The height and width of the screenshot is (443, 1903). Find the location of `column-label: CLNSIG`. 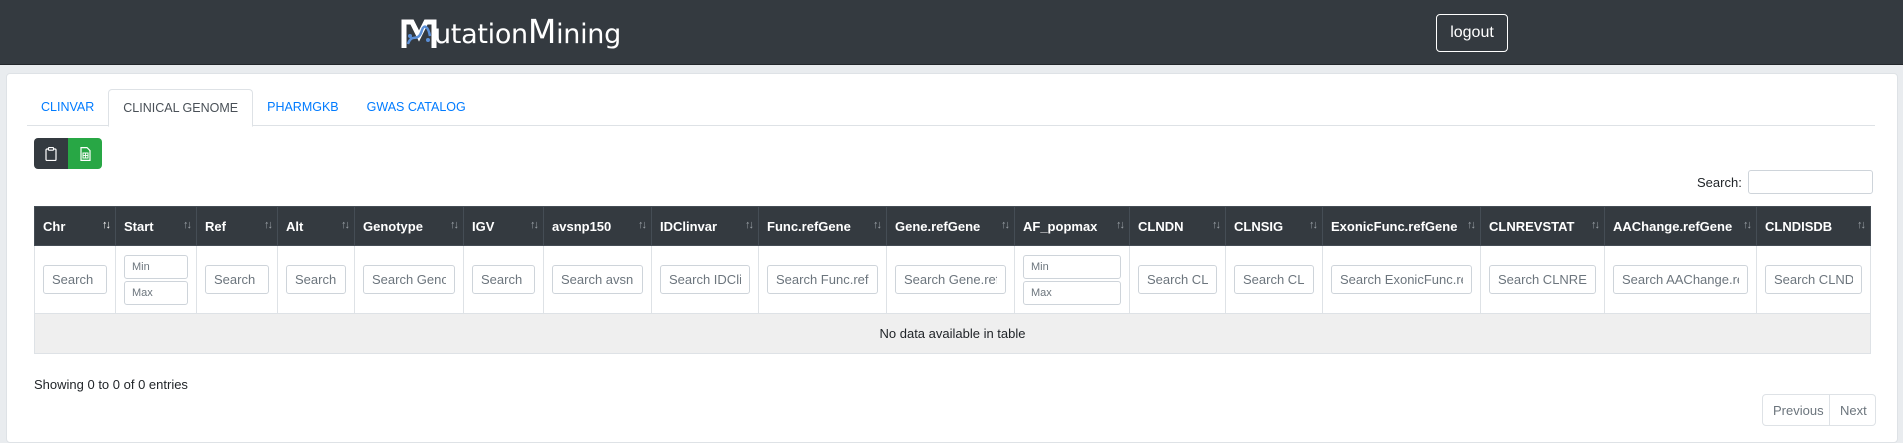

column-label: CLNSIG is located at coordinates (1259, 226).